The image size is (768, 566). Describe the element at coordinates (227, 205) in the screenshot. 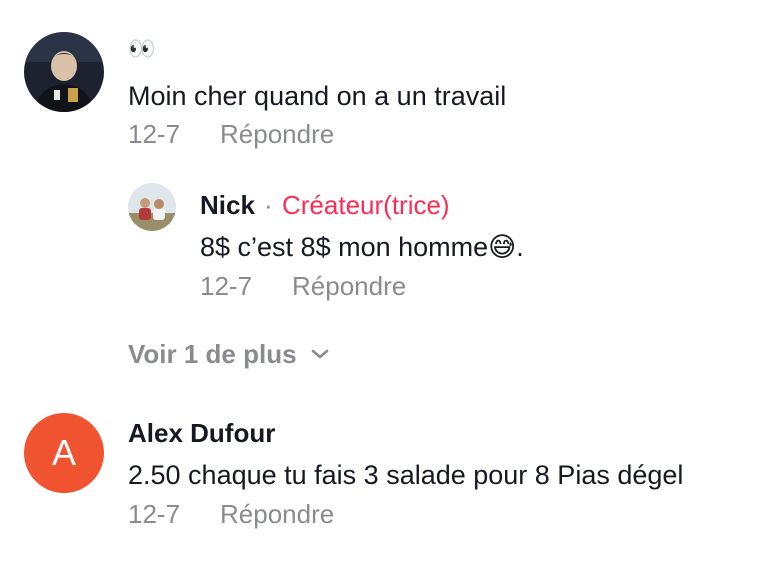

I see `comment-username: Nick` at that location.